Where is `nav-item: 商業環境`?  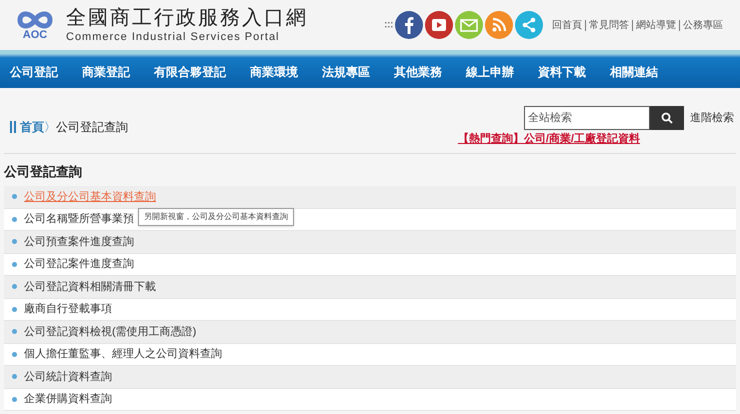 nav-item: 商業環境 is located at coordinates (274, 72).